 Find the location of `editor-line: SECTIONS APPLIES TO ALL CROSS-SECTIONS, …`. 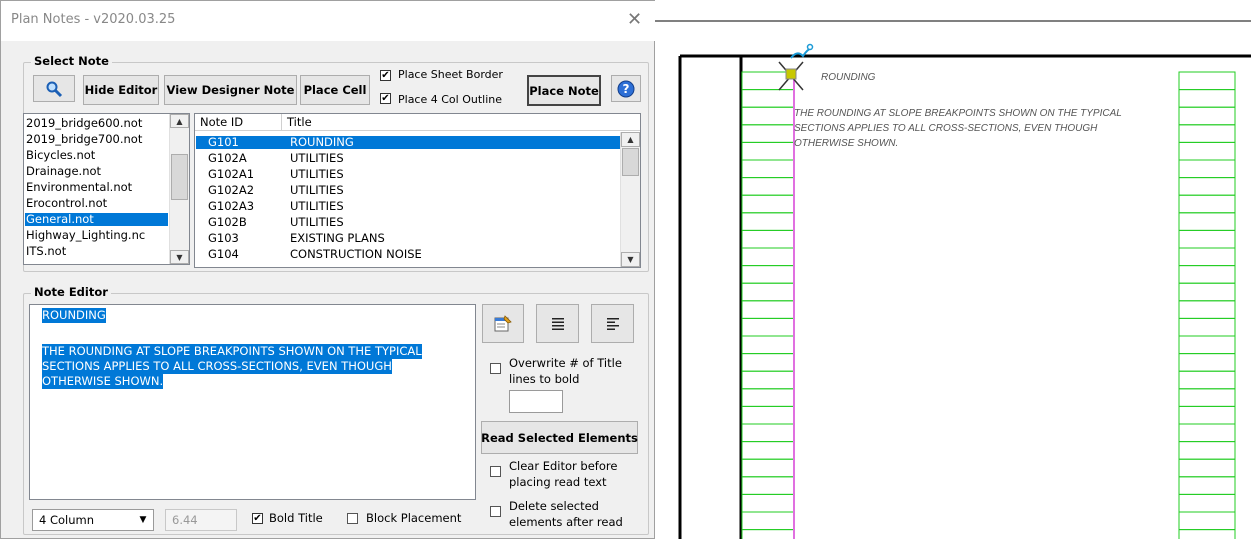

editor-line: SECTIONS APPLIES TO ALL CROSS-SECTIONS, … is located at coordinates (217, 366).